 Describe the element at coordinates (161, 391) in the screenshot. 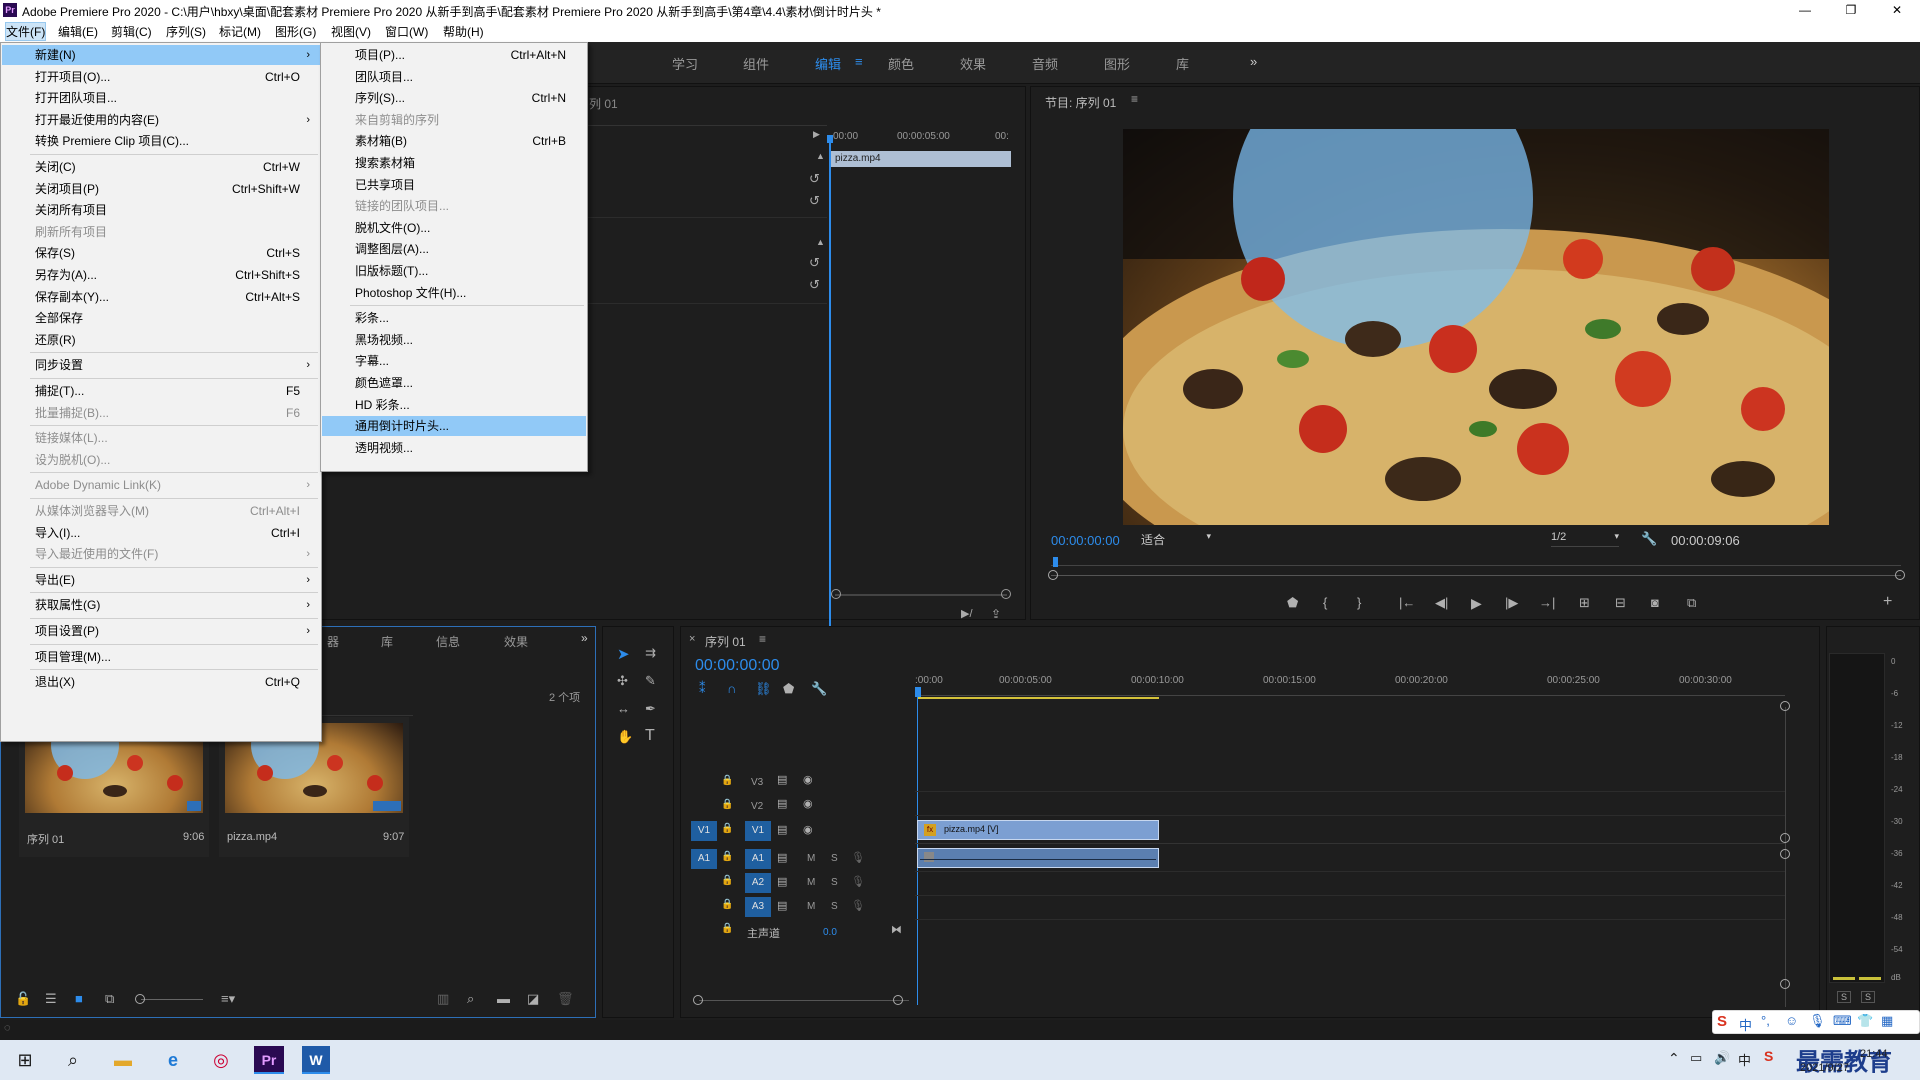

I see `file-menu-item: 捕捉(T)... F5` at that location.